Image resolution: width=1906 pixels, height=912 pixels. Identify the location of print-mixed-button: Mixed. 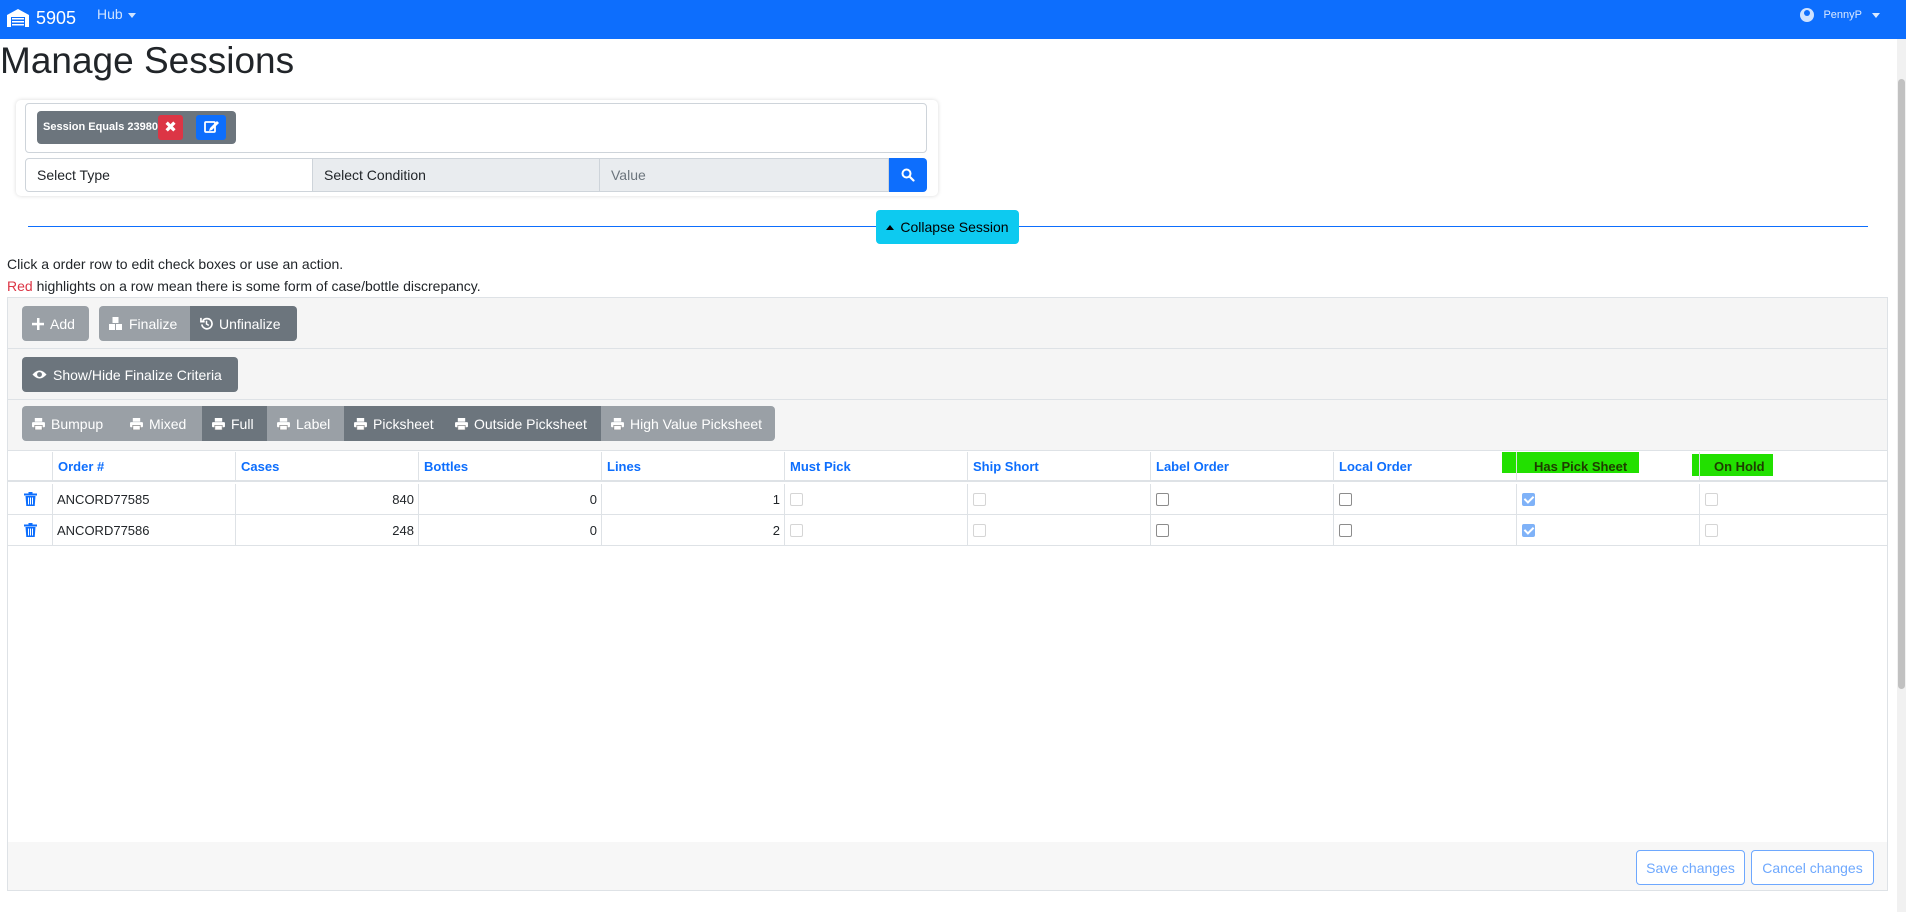
(161, 423).